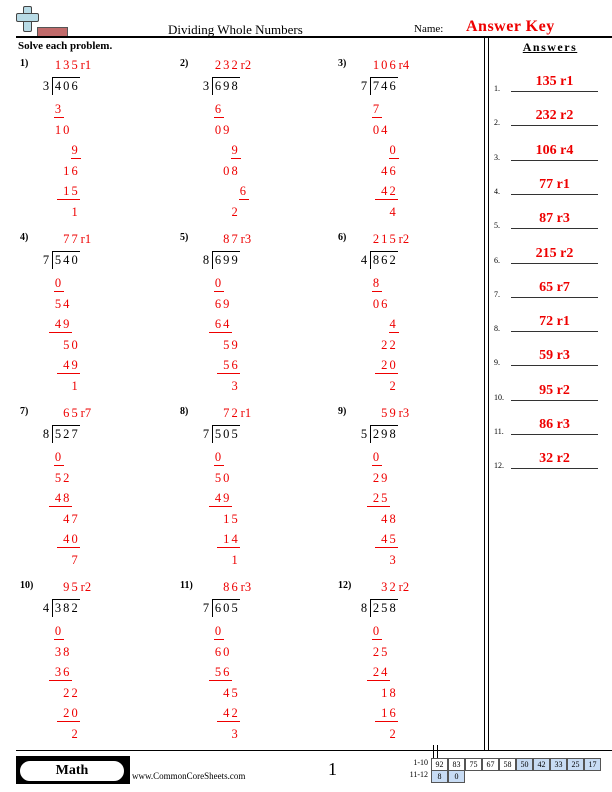 This screenshot has height=792, width=612. I want to click on work-digit: 9, so click(234, 344).